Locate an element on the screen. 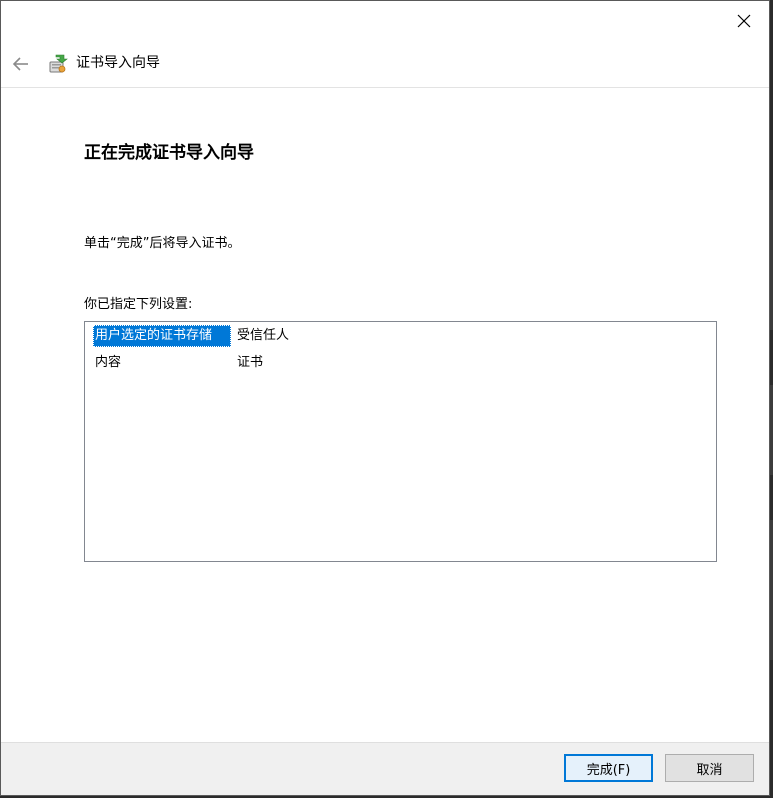 This screenshot has height=798, width=773. close-icon is located at coordinates (744, 21).